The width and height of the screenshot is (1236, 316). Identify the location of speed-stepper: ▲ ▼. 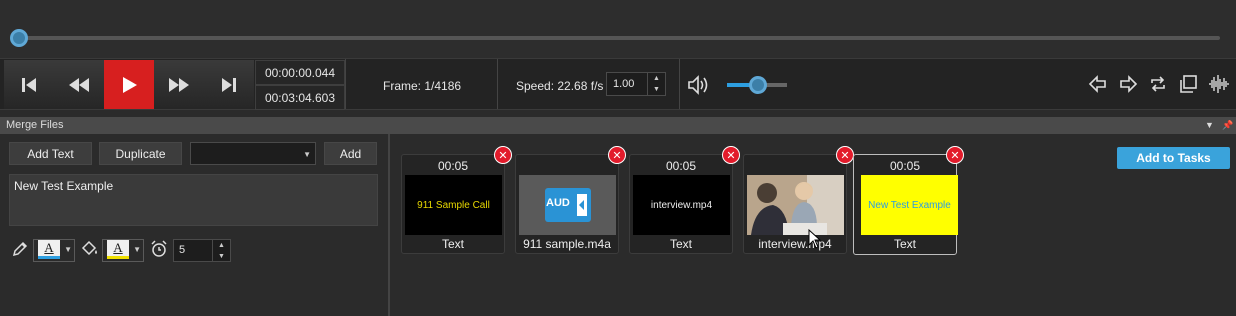
(656, 84).